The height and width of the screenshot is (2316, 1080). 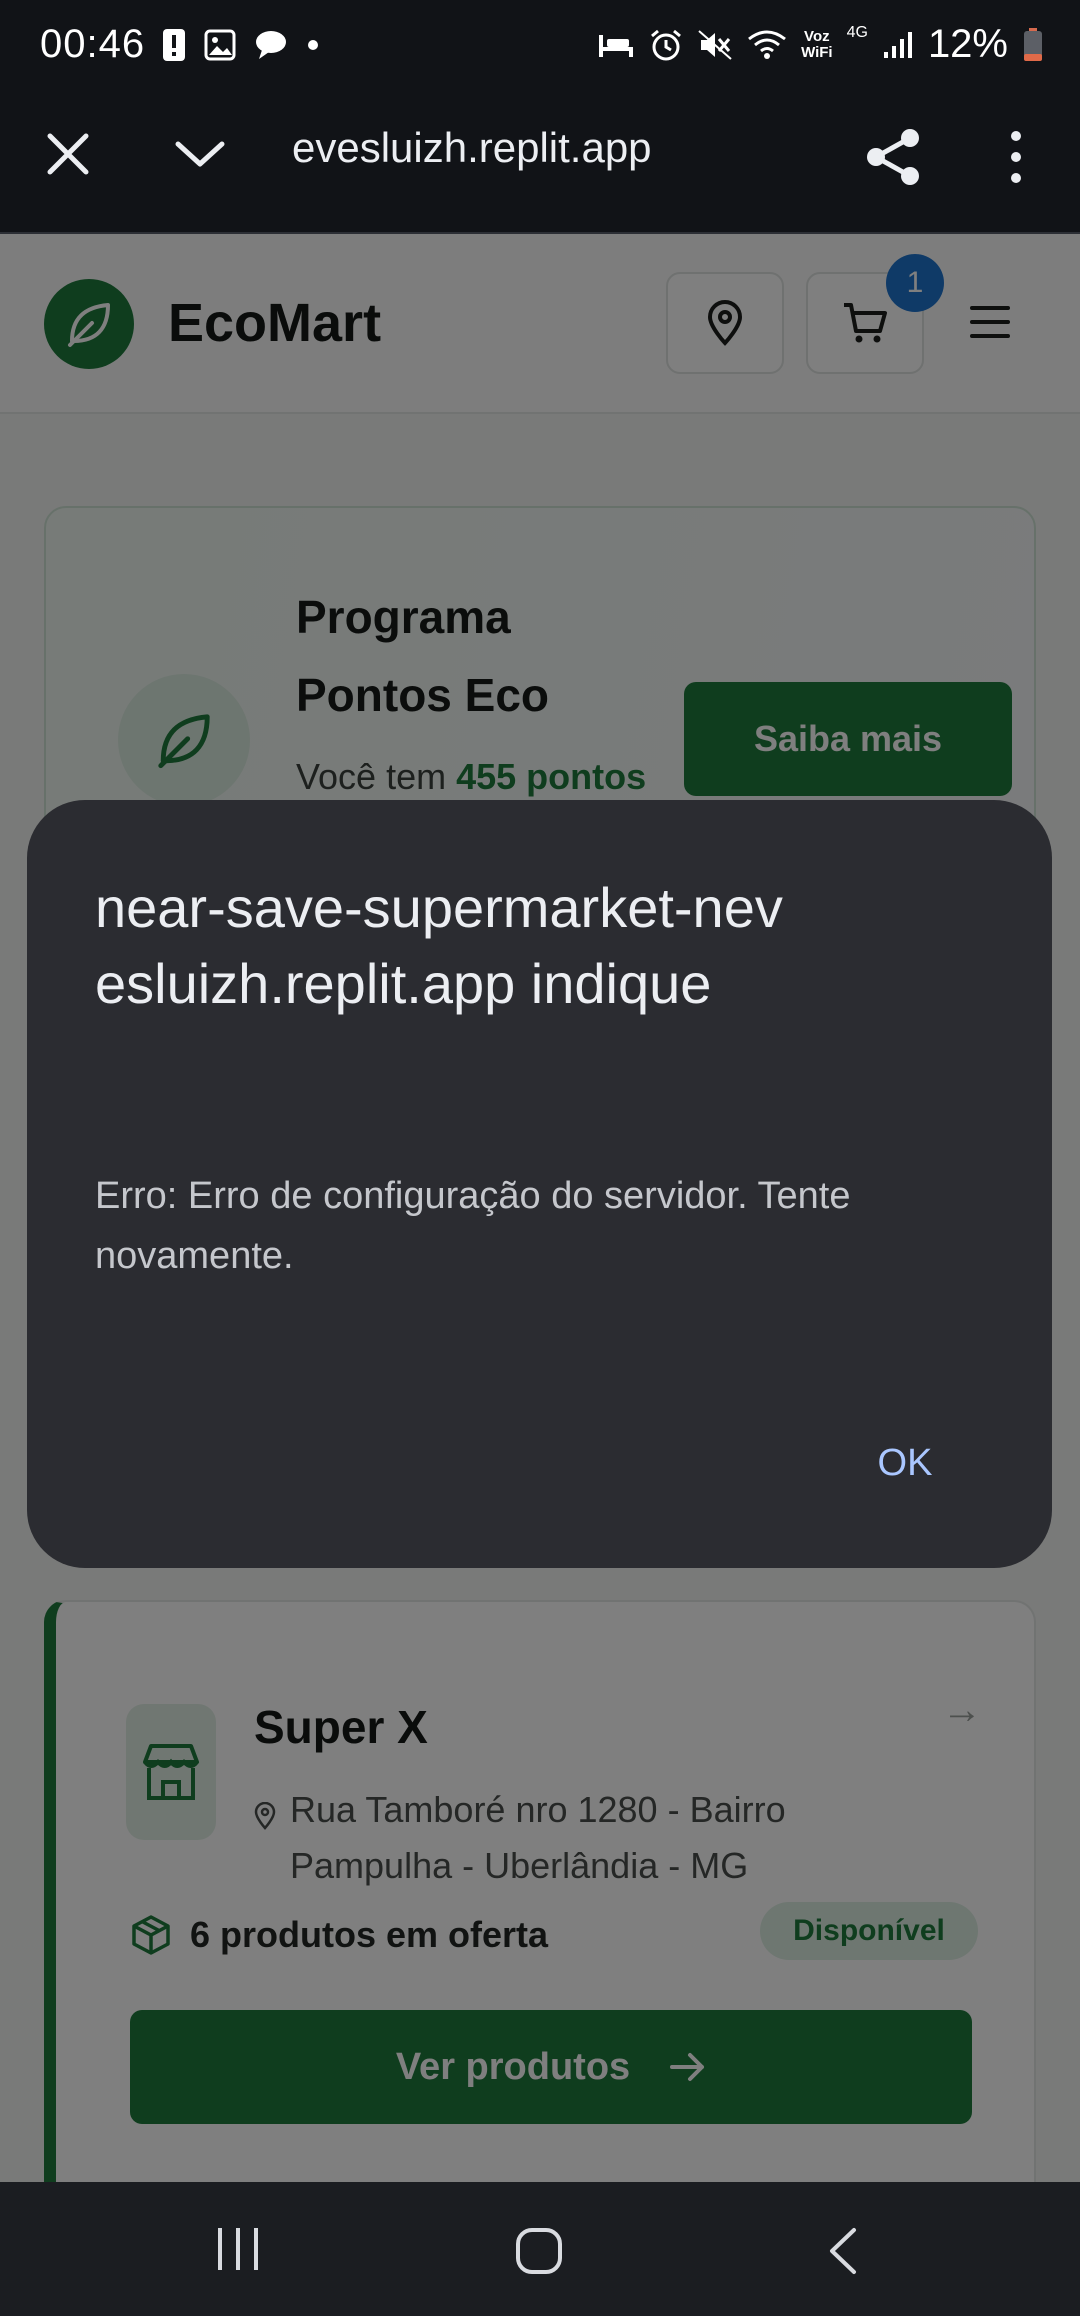 What do you see at coordinates (174, 45) in the screenshot?
I see `alert-icon` at bounding box center [174, 45].